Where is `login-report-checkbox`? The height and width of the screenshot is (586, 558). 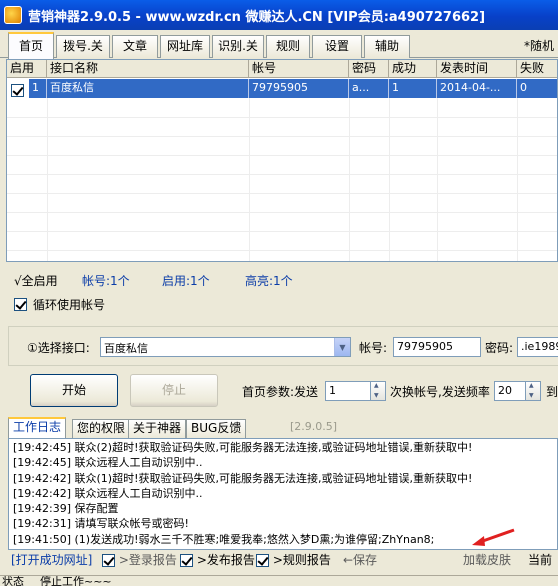 login-report-checkbox is located at coordinates (108, 560).